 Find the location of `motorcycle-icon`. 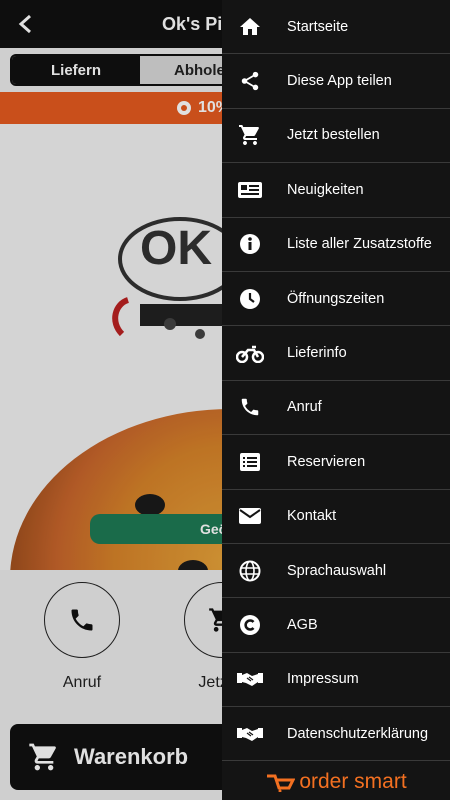

motorcycle-icon is located at coordinates (250, 353).